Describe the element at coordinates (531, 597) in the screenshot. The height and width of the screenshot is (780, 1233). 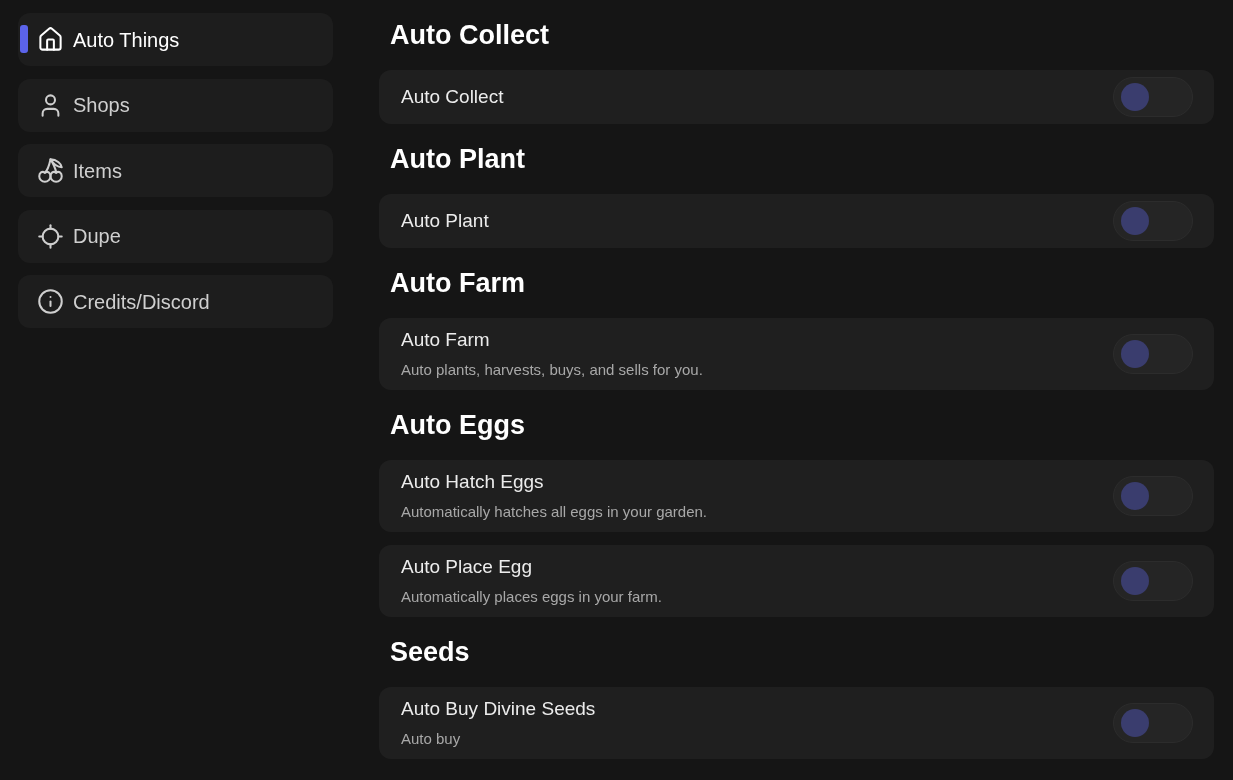
I see `toggle-description: Automatically places eggs in your farm.` at that location.